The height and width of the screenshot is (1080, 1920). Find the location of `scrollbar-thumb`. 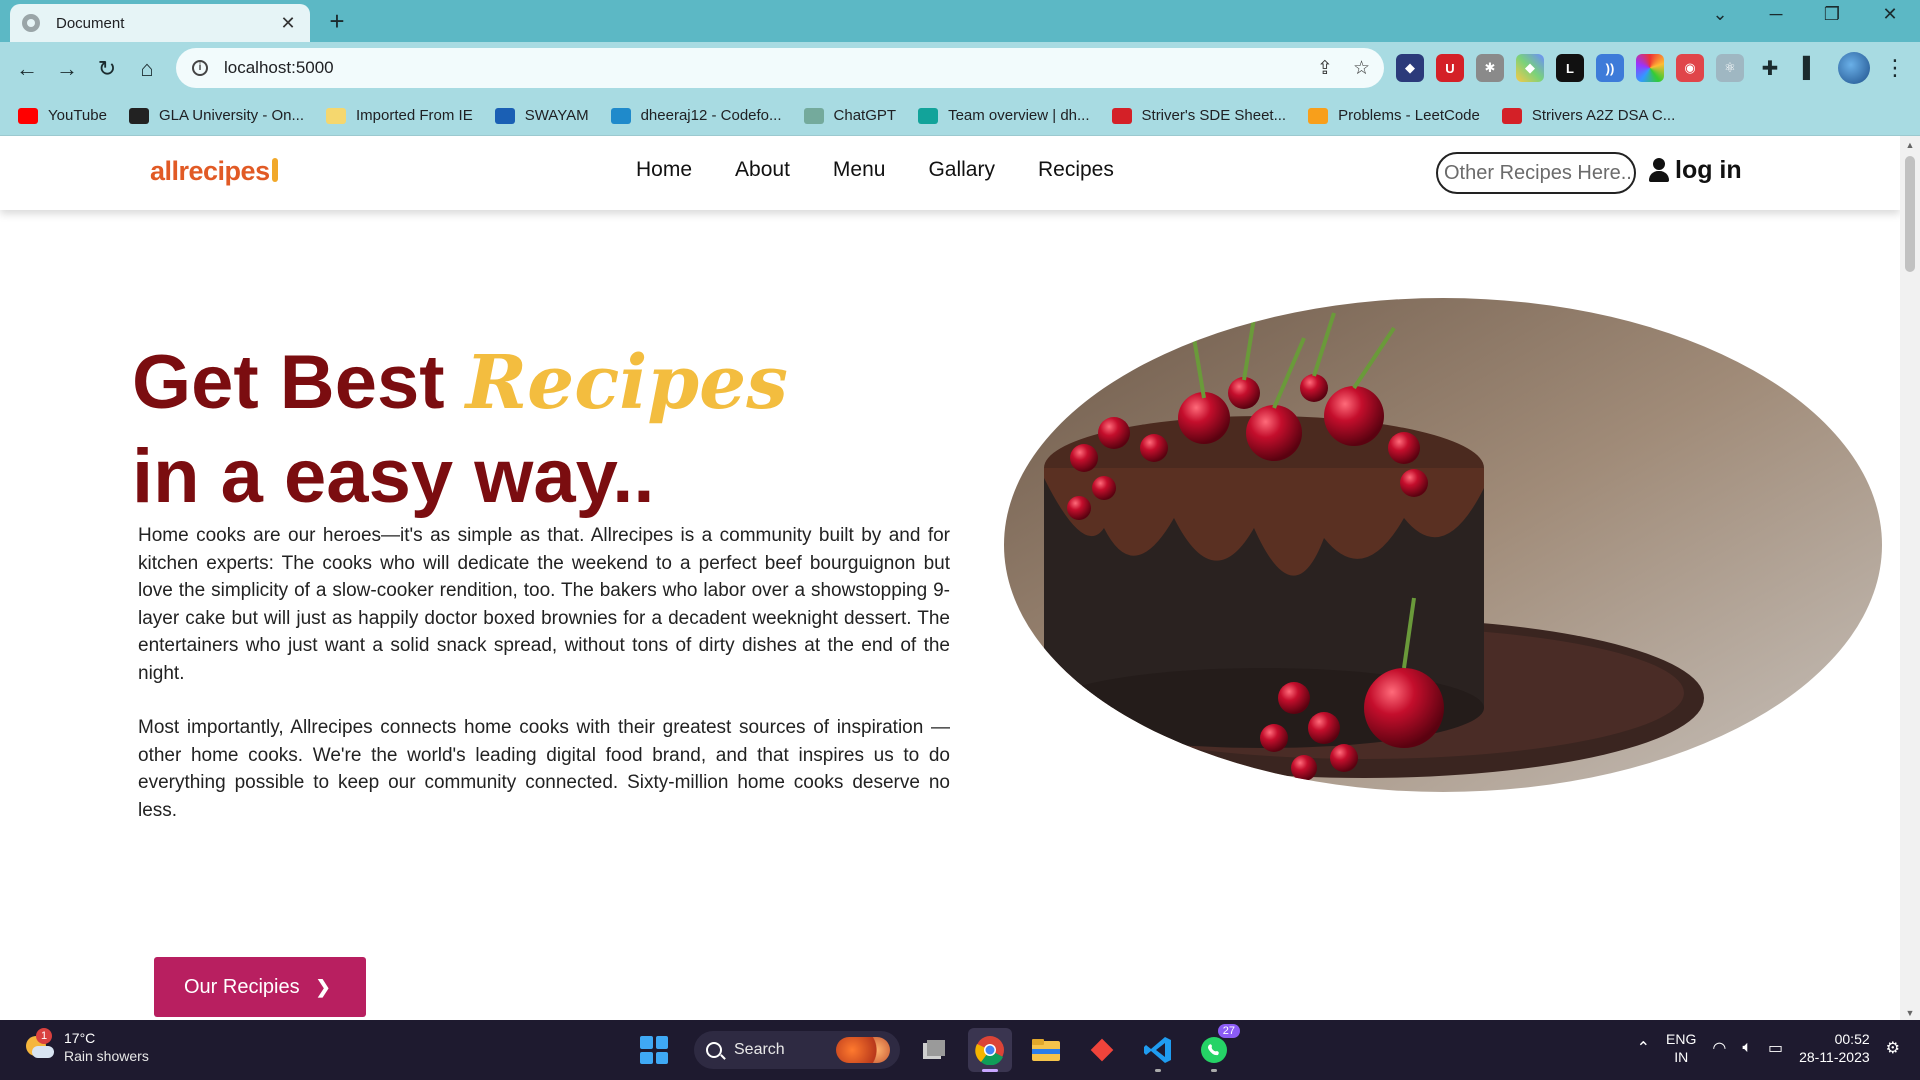

scrollbar-thumb is located at coordinates (1910, 214).